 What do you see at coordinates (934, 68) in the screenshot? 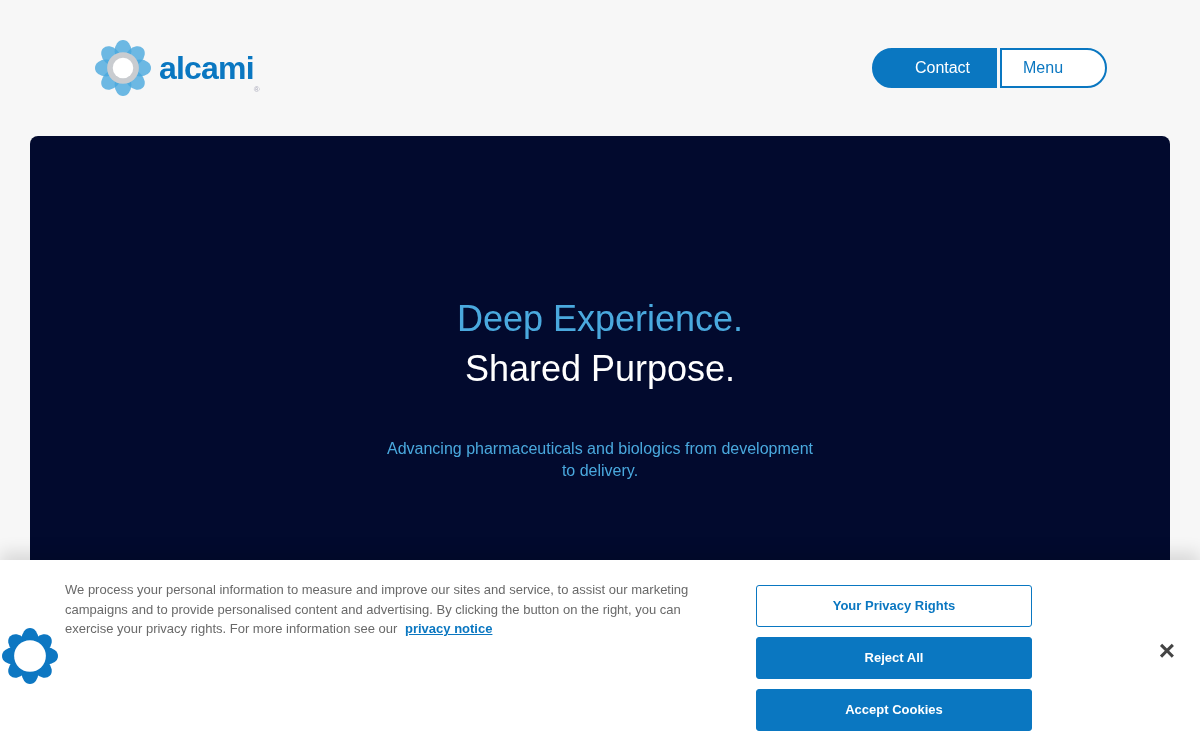
I see `contact-button: Contact` at bounding box center [934, 68].